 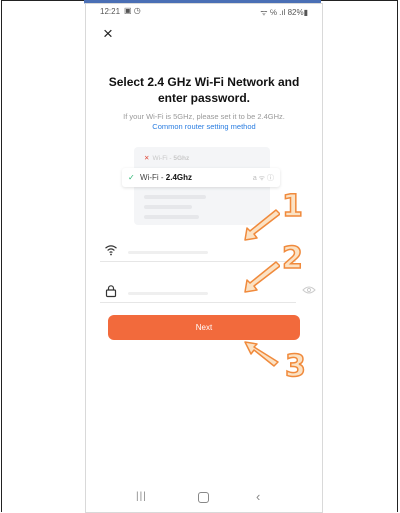 What do you see at coordinates (204, 82) in the screenshot?
I see `page-title-line1: Select 2.4 GHz Wi-Fi Network and` at bounding box center [204, 82].